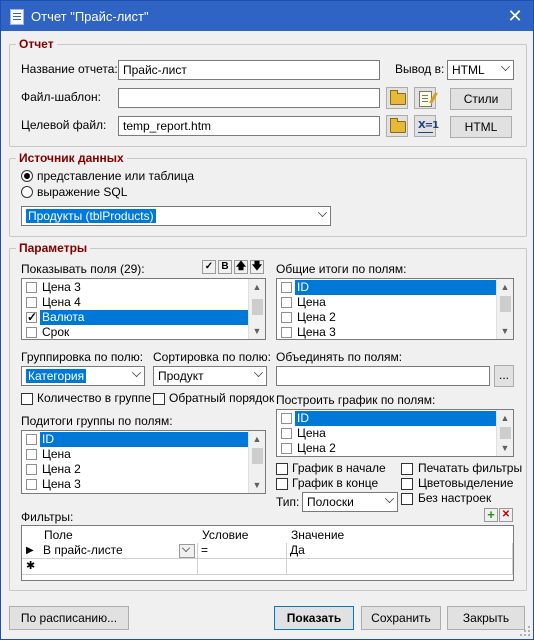  Describe the element at coordinates (249, 126) in the screenshot. I see `target-file-input: temp_report.htm` at that location.